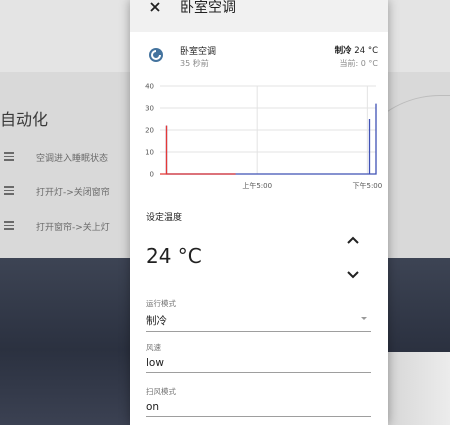  Describe the element at coordinates (208, 8) in the screenshot. I see `dialog-title: 卧室空调` at that location.